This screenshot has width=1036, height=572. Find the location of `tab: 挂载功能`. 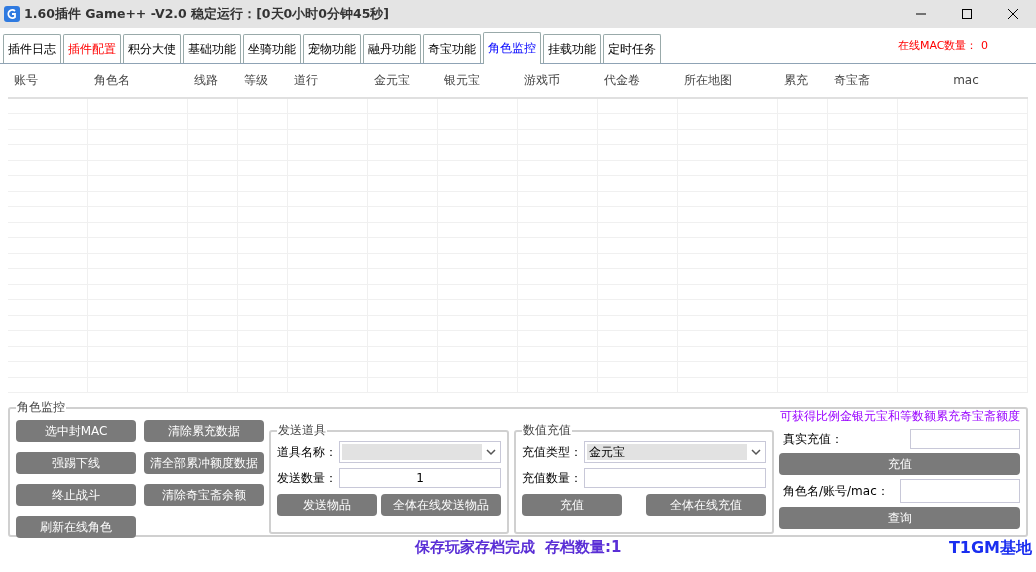

tab: 挂载功能 is located at coordinates (572, 48).